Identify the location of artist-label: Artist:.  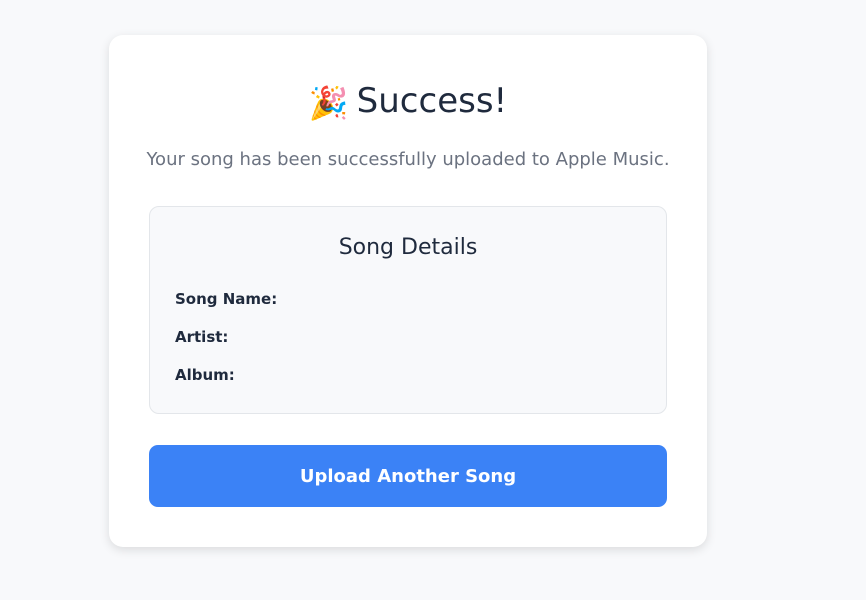
(202, 337).